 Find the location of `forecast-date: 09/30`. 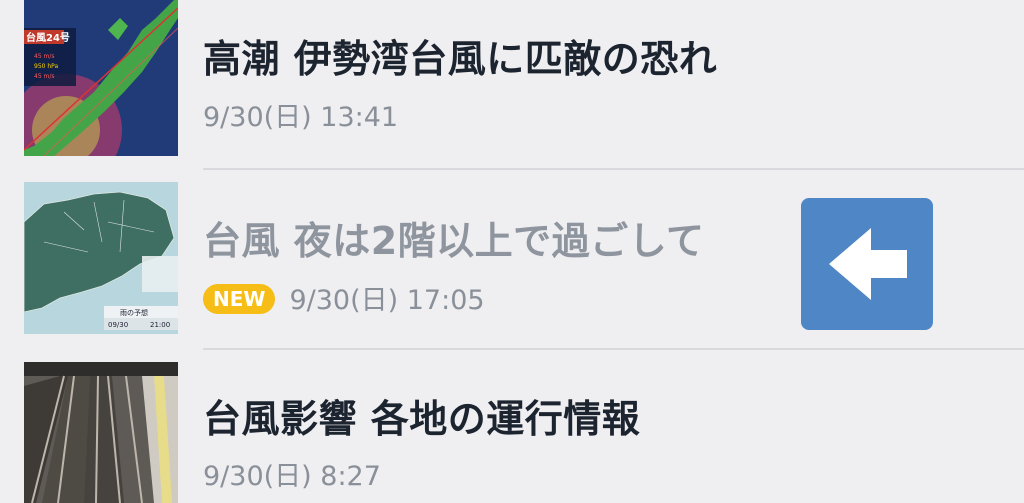

forecast-date: 09/30 is located at coordinates (118, 325).